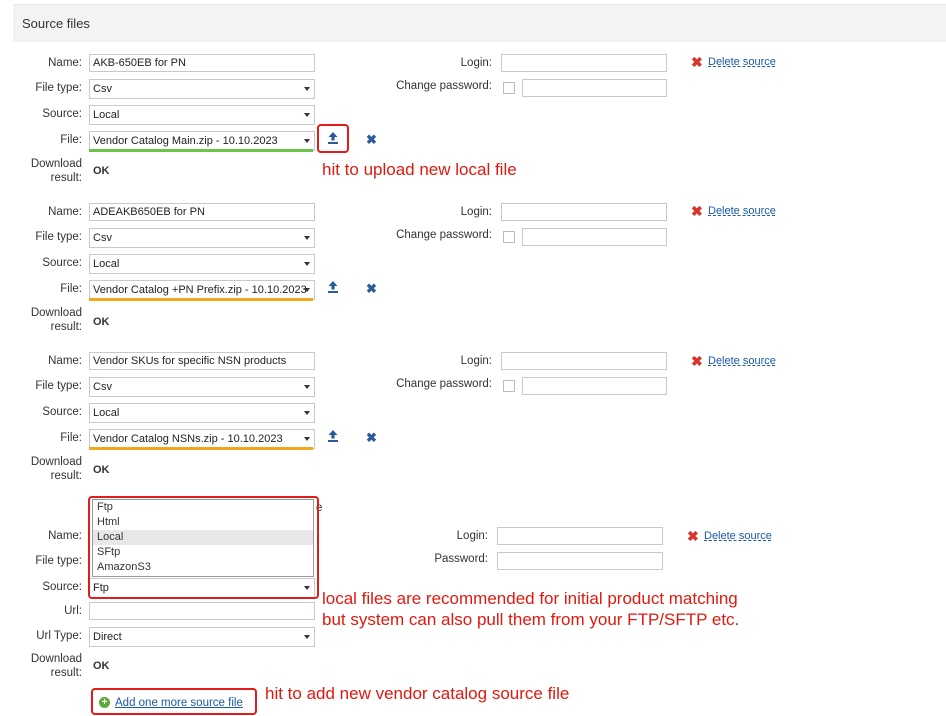  Describe the element at coordinates (202, 637) in the screenshot. I see `url-type-select: Direct` at that location.